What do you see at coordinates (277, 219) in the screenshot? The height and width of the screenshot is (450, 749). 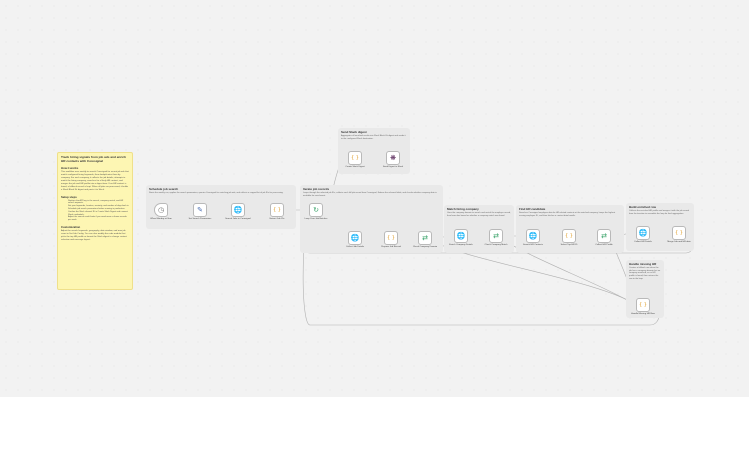 I see `node-label: Extract Job IDs` at bounding box center [277, 219].